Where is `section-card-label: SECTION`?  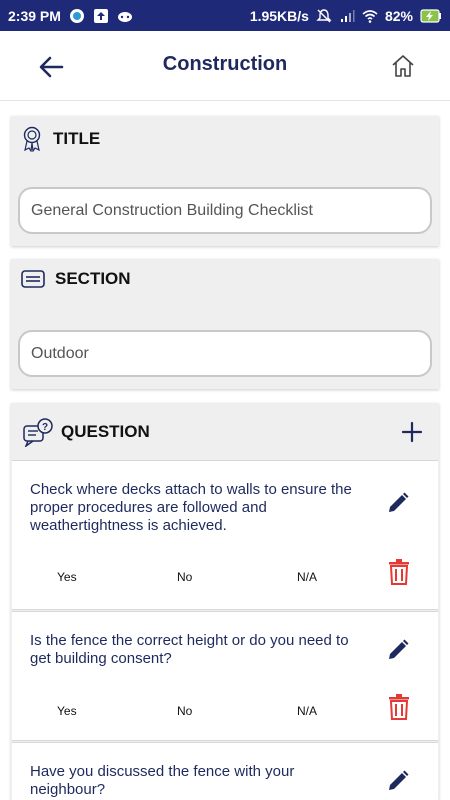
section-card-label: SECTION is located at coordinates (93, 278).